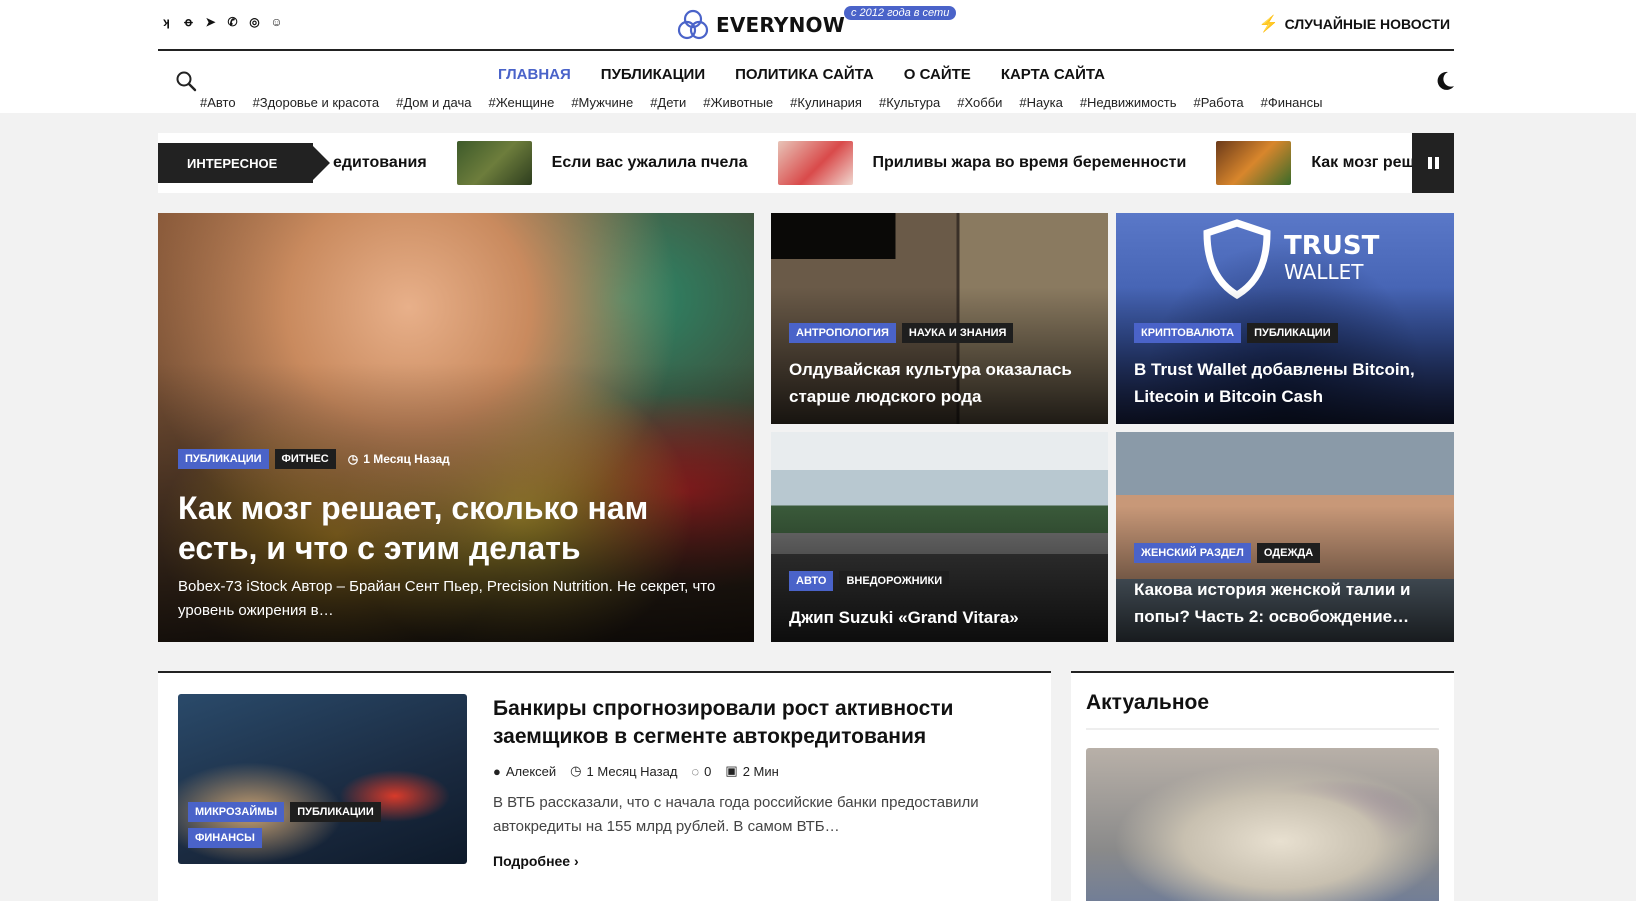  I want to click on tag-link: #Дети, so click(668, 102).